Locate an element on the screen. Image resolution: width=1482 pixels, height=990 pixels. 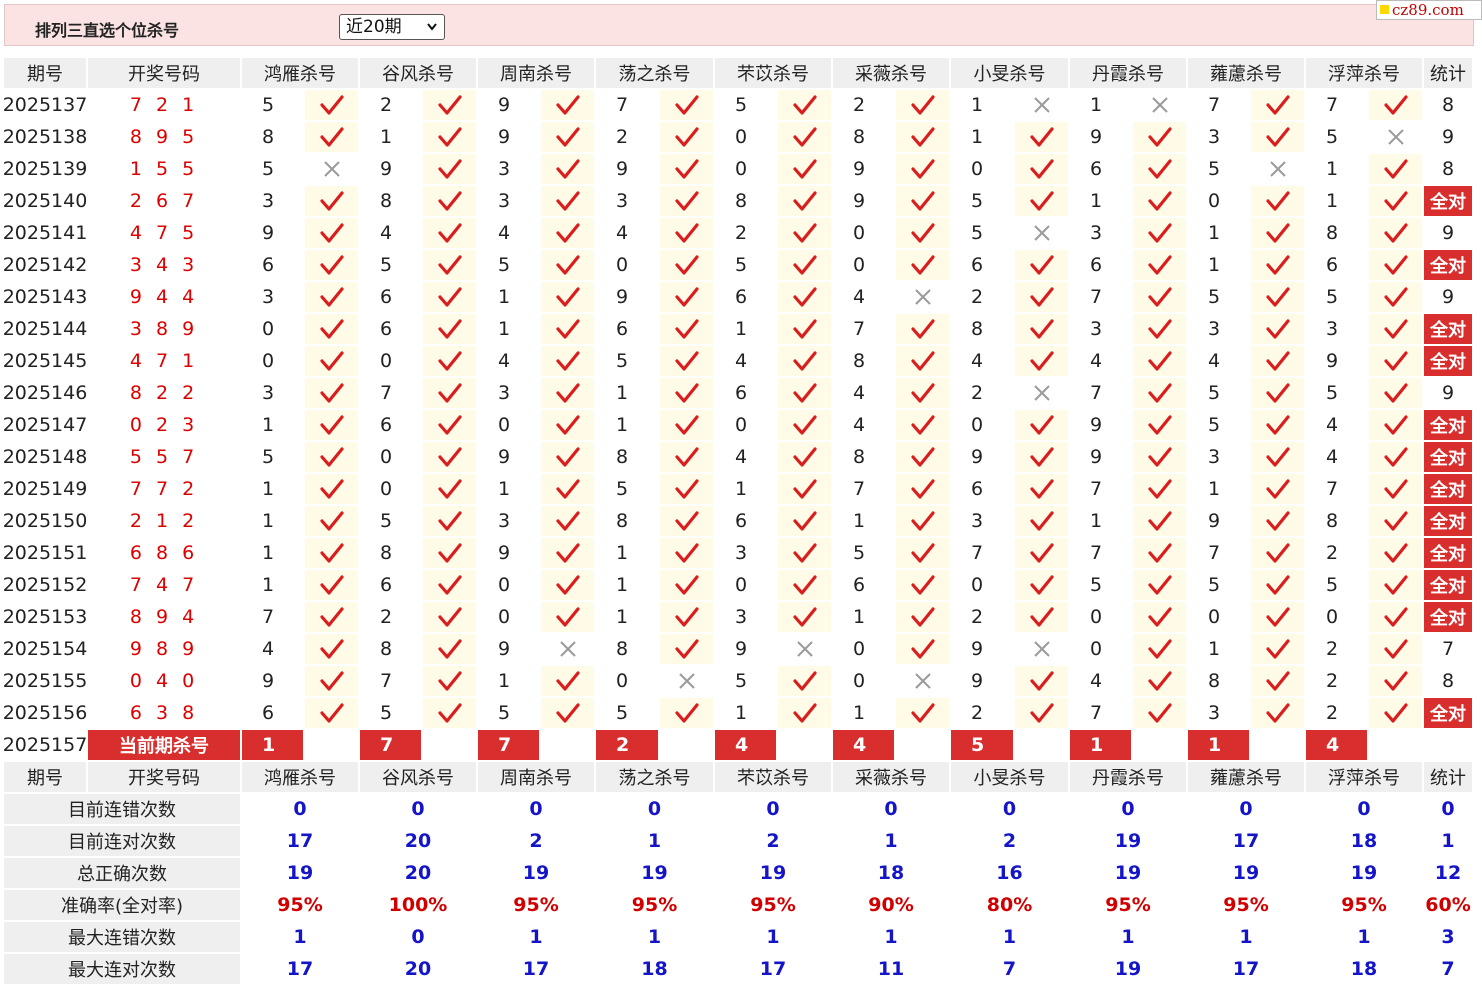
issue-number: 2025147 is located at coordinates (45, 426).